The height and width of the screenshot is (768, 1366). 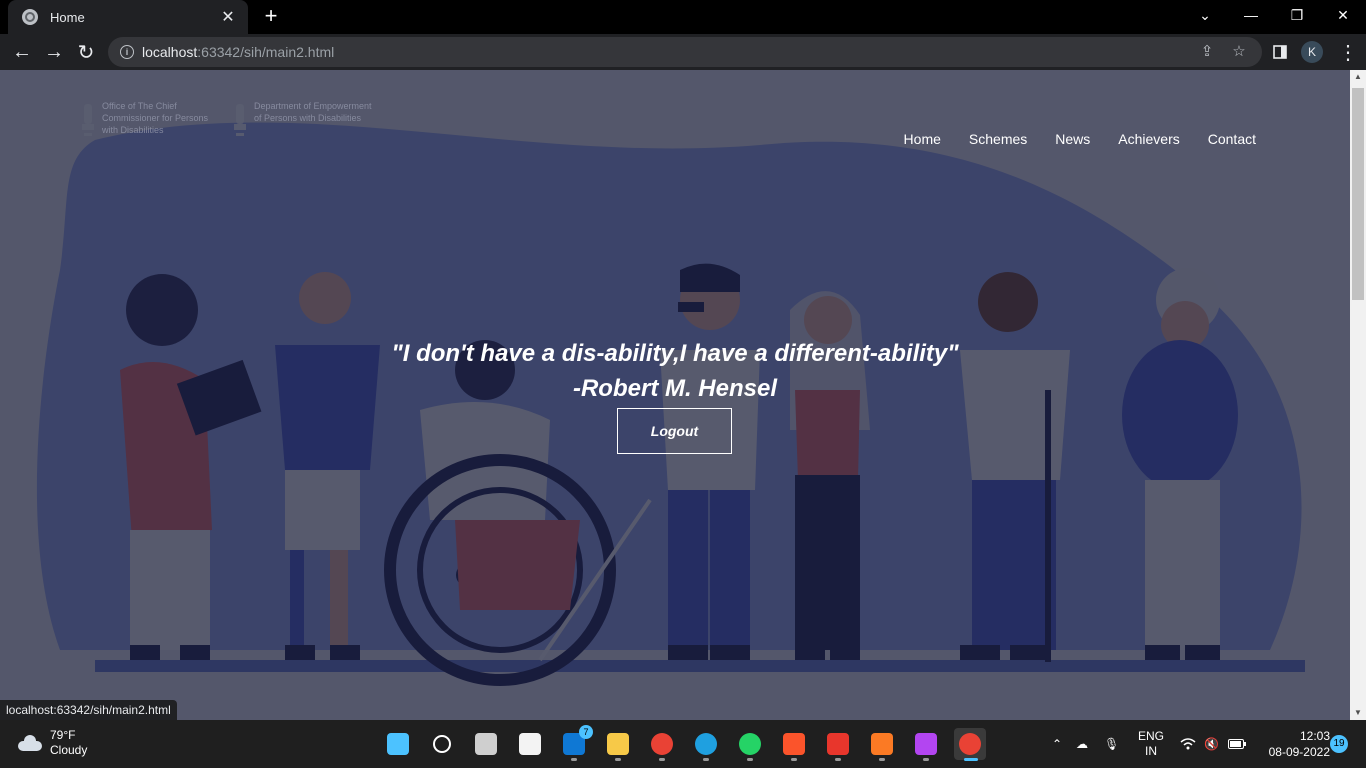 I want to click on clock-date: 08-09-2022, so click(x=1299, y=752).